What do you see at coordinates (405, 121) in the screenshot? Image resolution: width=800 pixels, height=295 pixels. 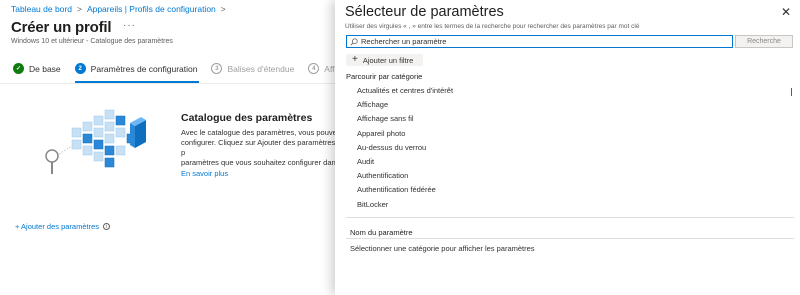 I see `category-item: Affichage sans fil` at bounding box center [405, 121].